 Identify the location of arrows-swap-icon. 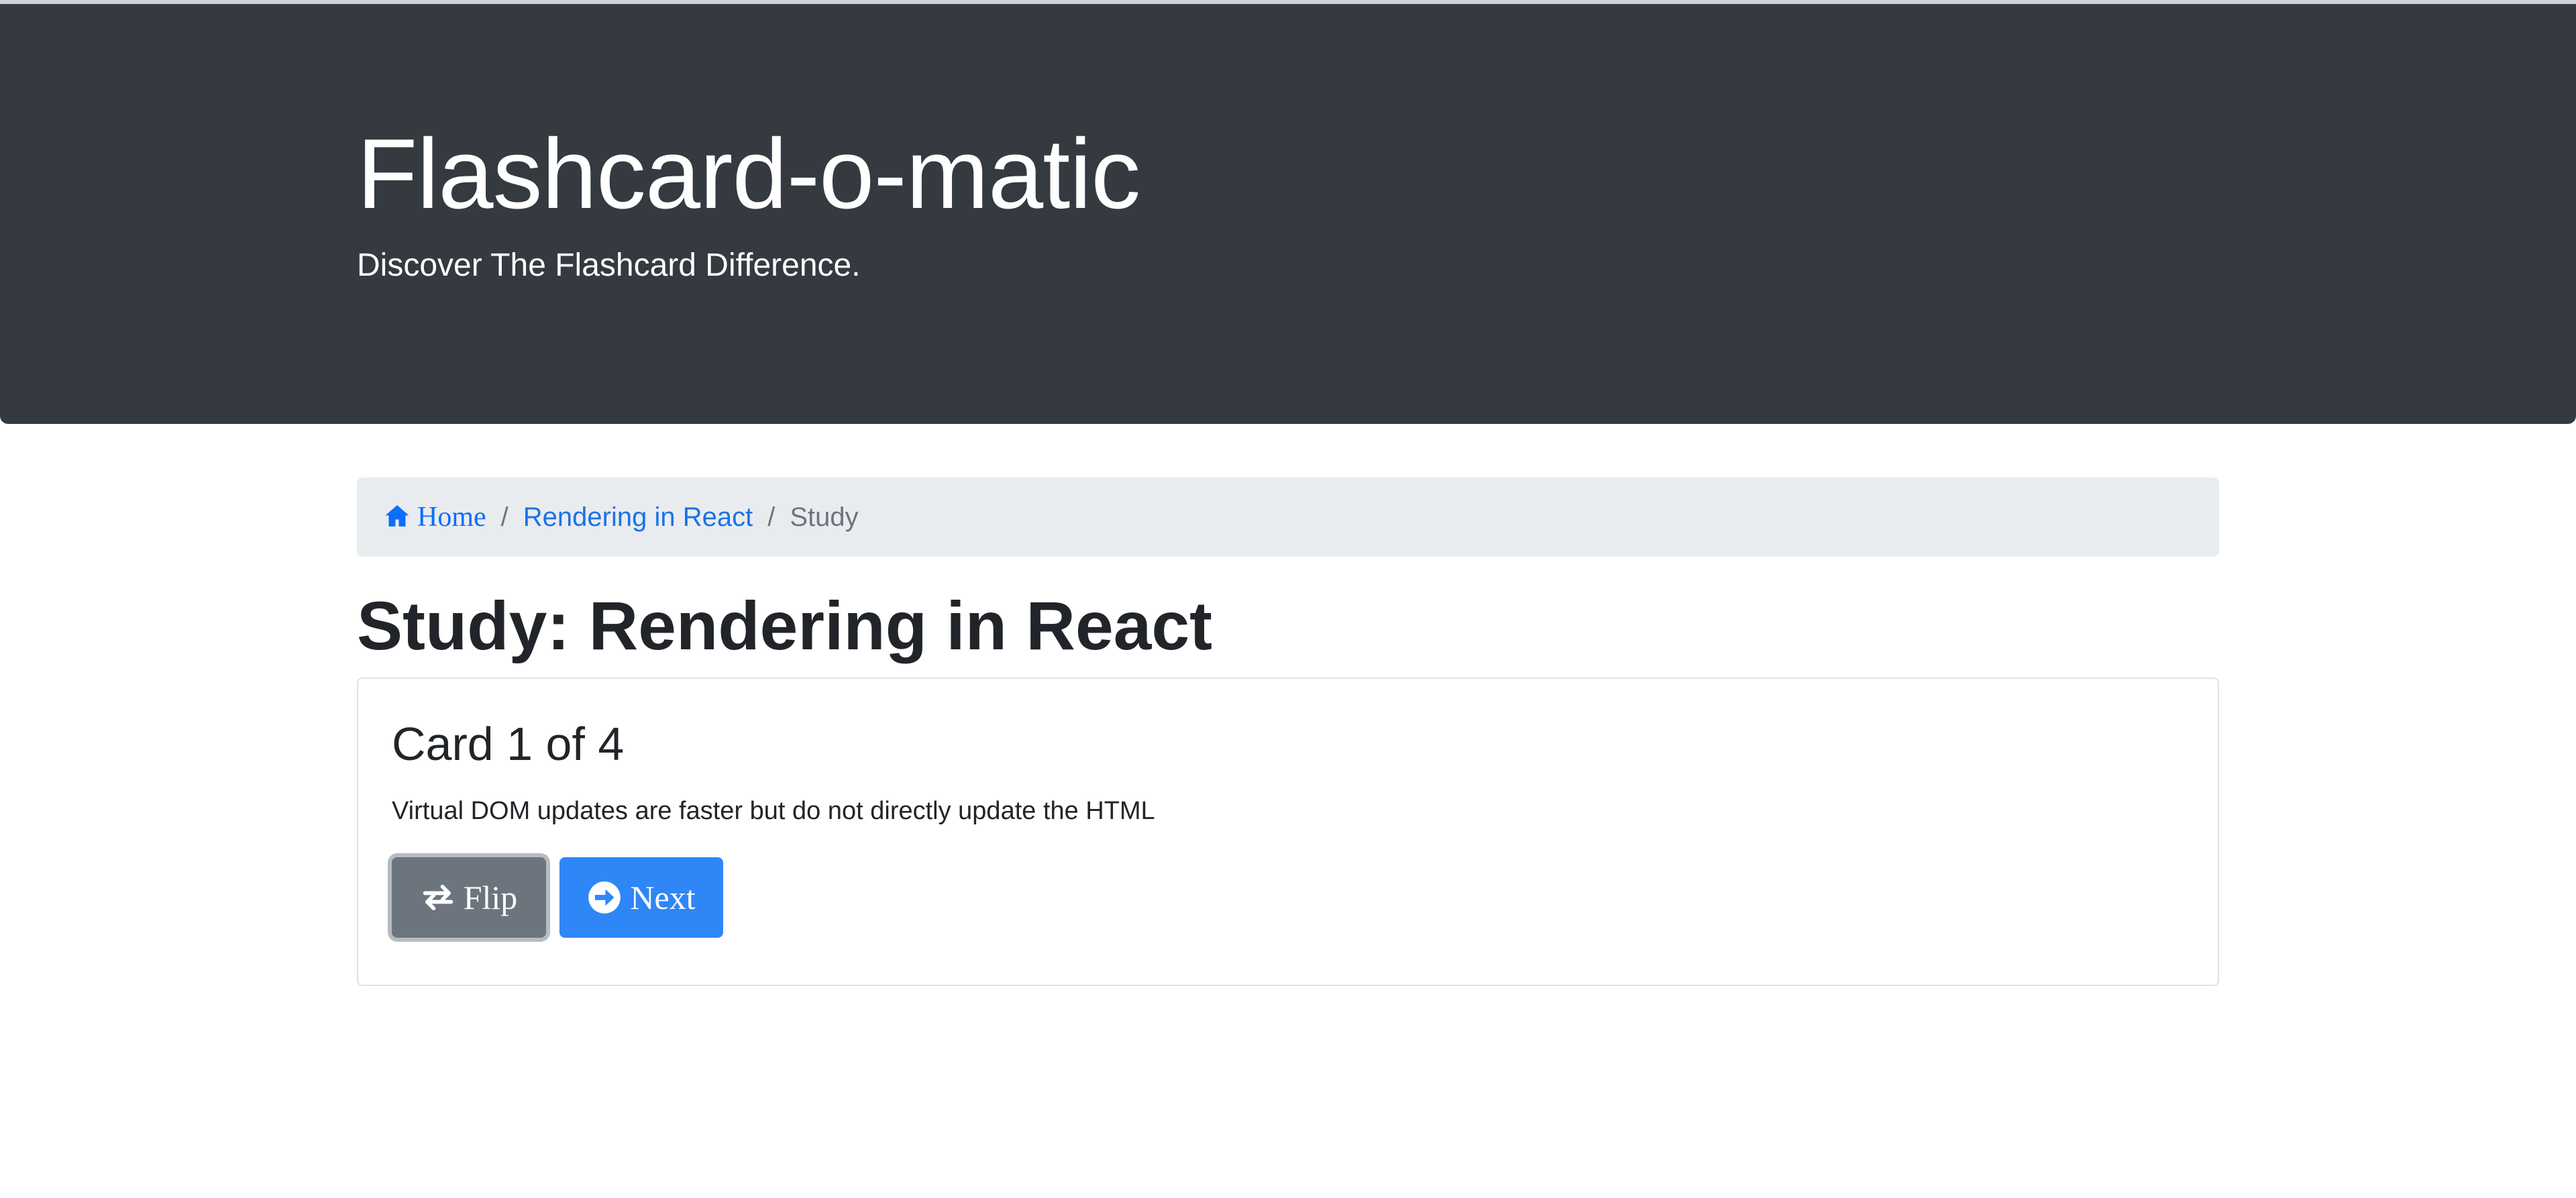
(438, 897).